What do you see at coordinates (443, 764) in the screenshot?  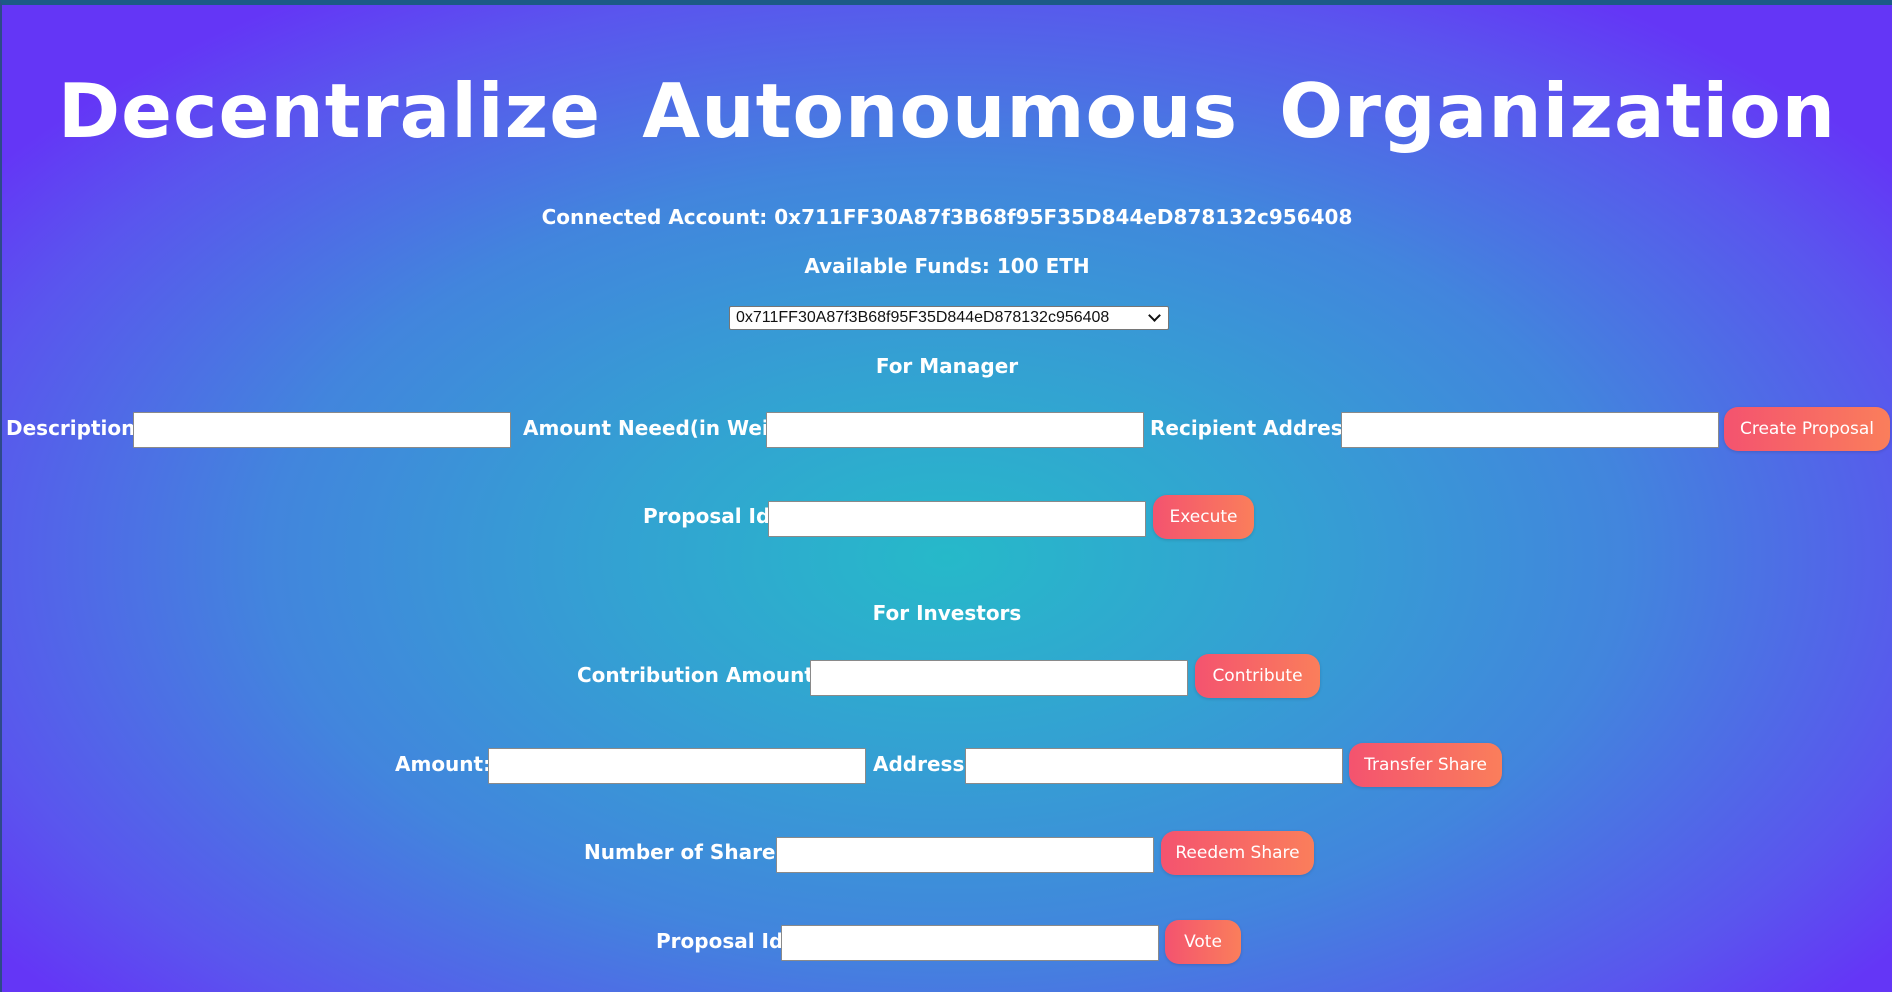 I see `transfer-amount-label: Amount:` at bounding box center [443, 764].